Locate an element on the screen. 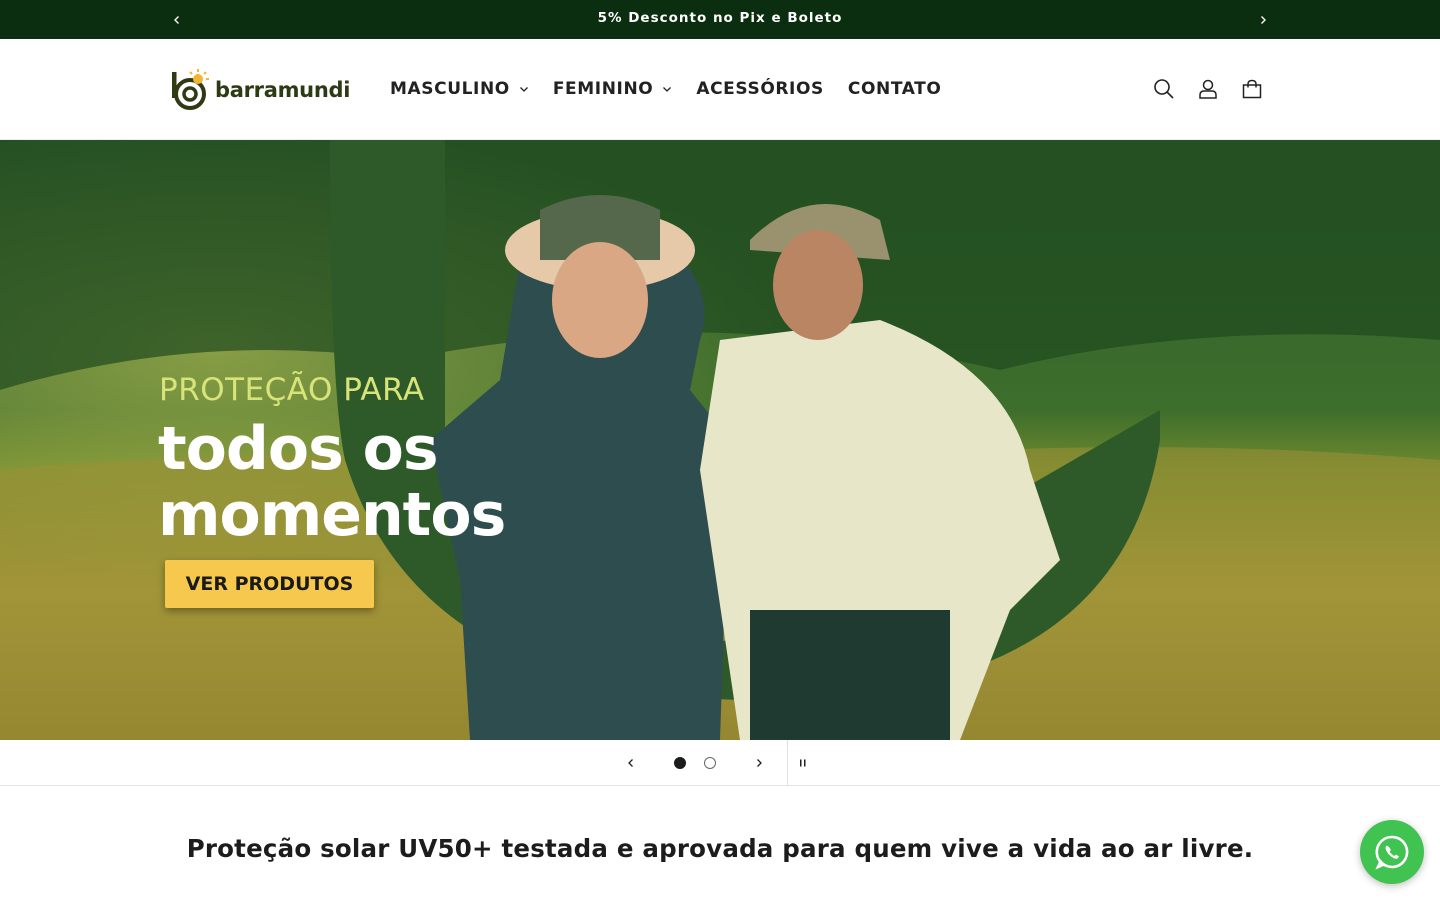 Image resolution: width=1440 pixels, height=900 pixels. view-products-button: VER PRODUTOS is located at coordinates (269, 584).